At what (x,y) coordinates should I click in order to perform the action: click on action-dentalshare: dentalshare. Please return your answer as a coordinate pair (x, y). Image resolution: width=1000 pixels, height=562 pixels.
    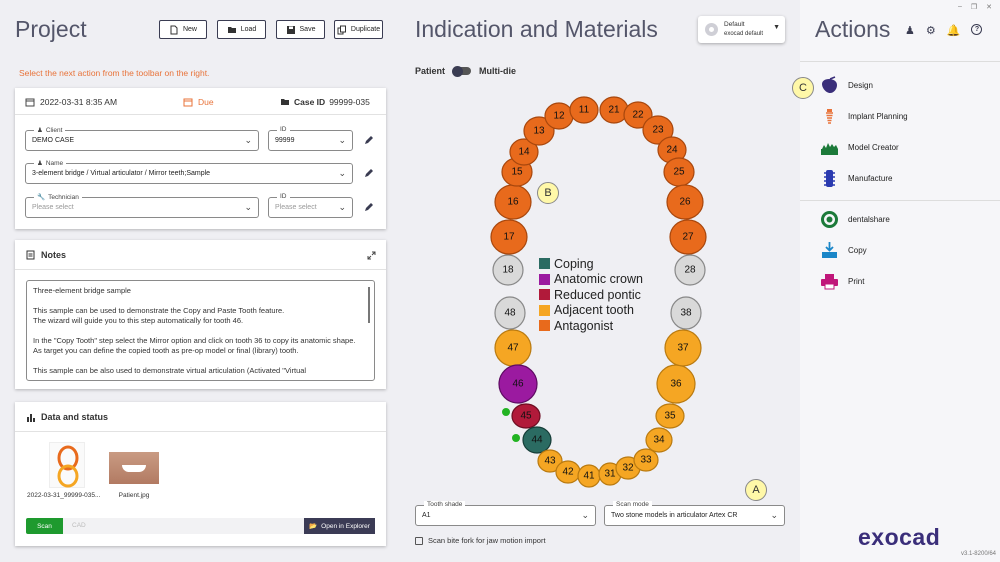
    Looking at the image, I should click on (855, 219).